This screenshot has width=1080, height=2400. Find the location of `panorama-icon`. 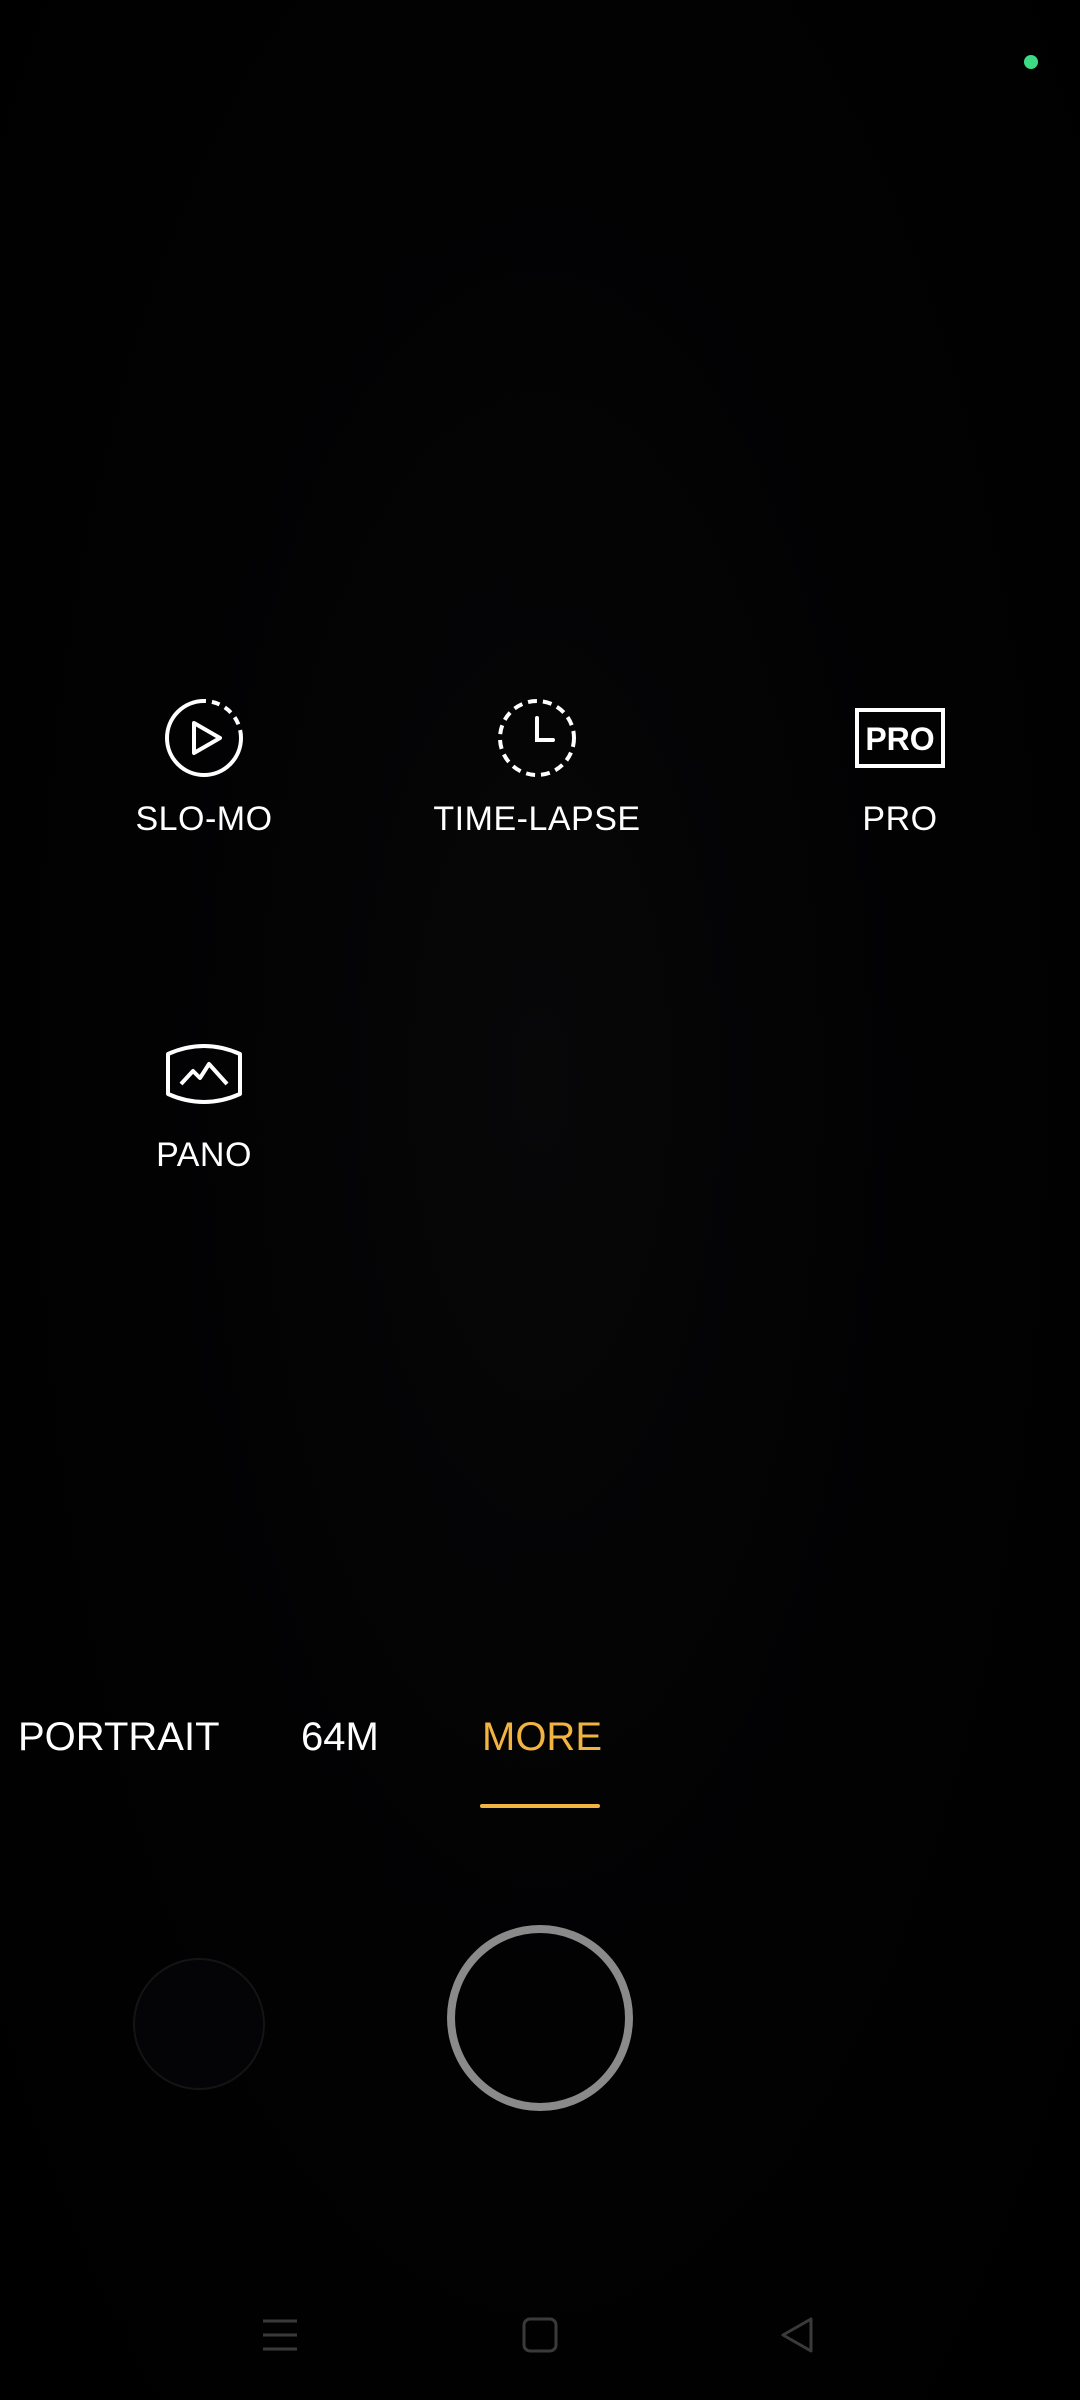

panorama-icon is located at coordinates (204, 1074).